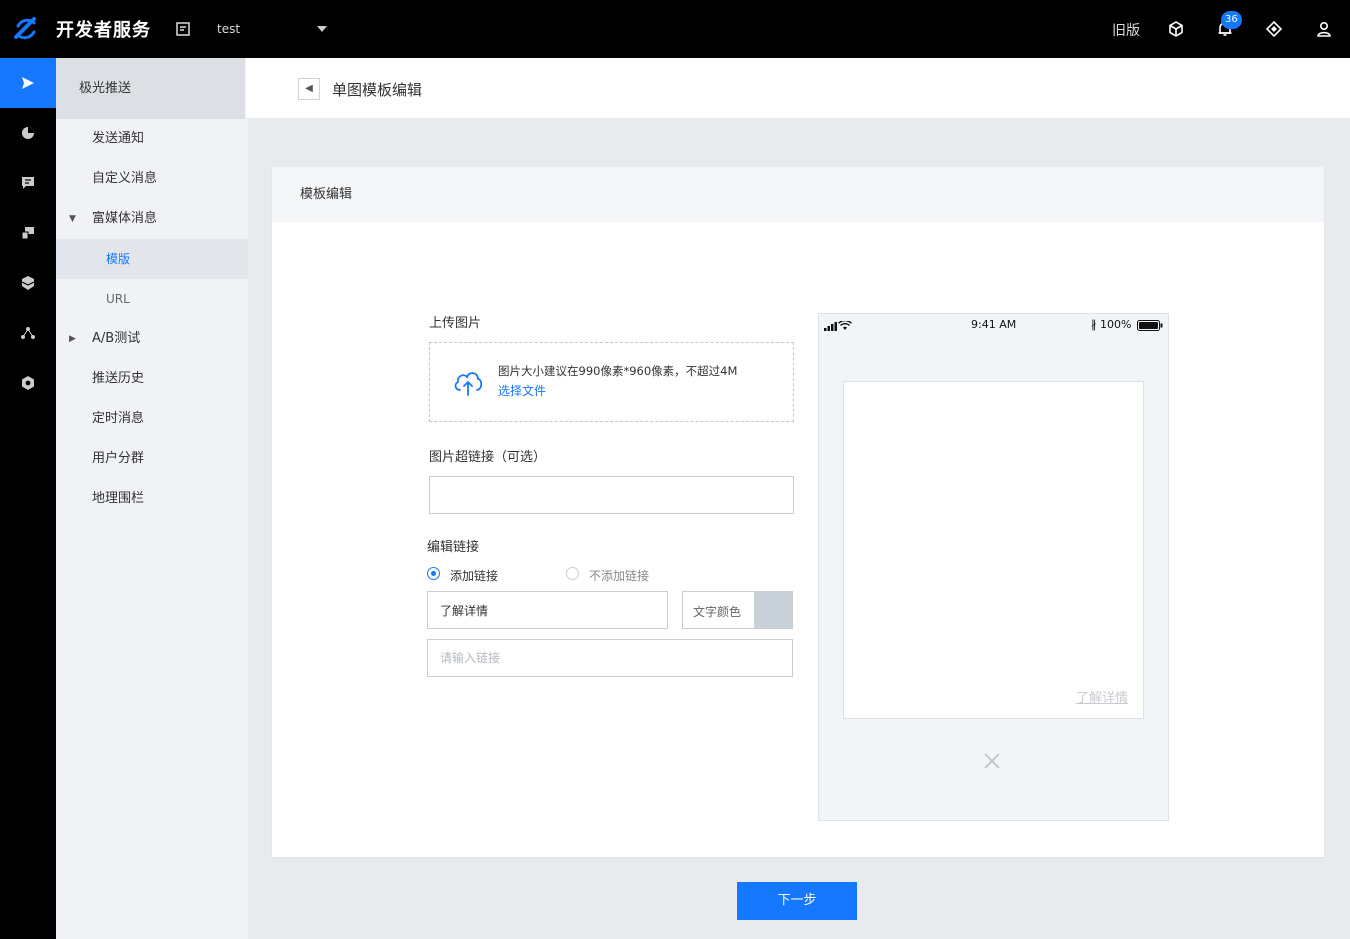 Image resolution: width=1350 pixels, height=939 pixels. What do you see at coordinates (228, 29) in the screenshot?
I see `app-selector: test` at bounding box center [228, 29].